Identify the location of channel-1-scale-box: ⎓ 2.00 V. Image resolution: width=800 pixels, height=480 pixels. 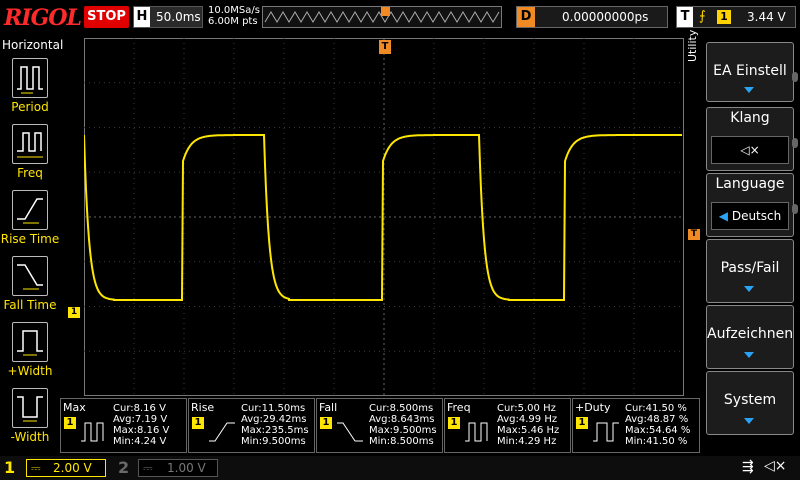
(66, 468).